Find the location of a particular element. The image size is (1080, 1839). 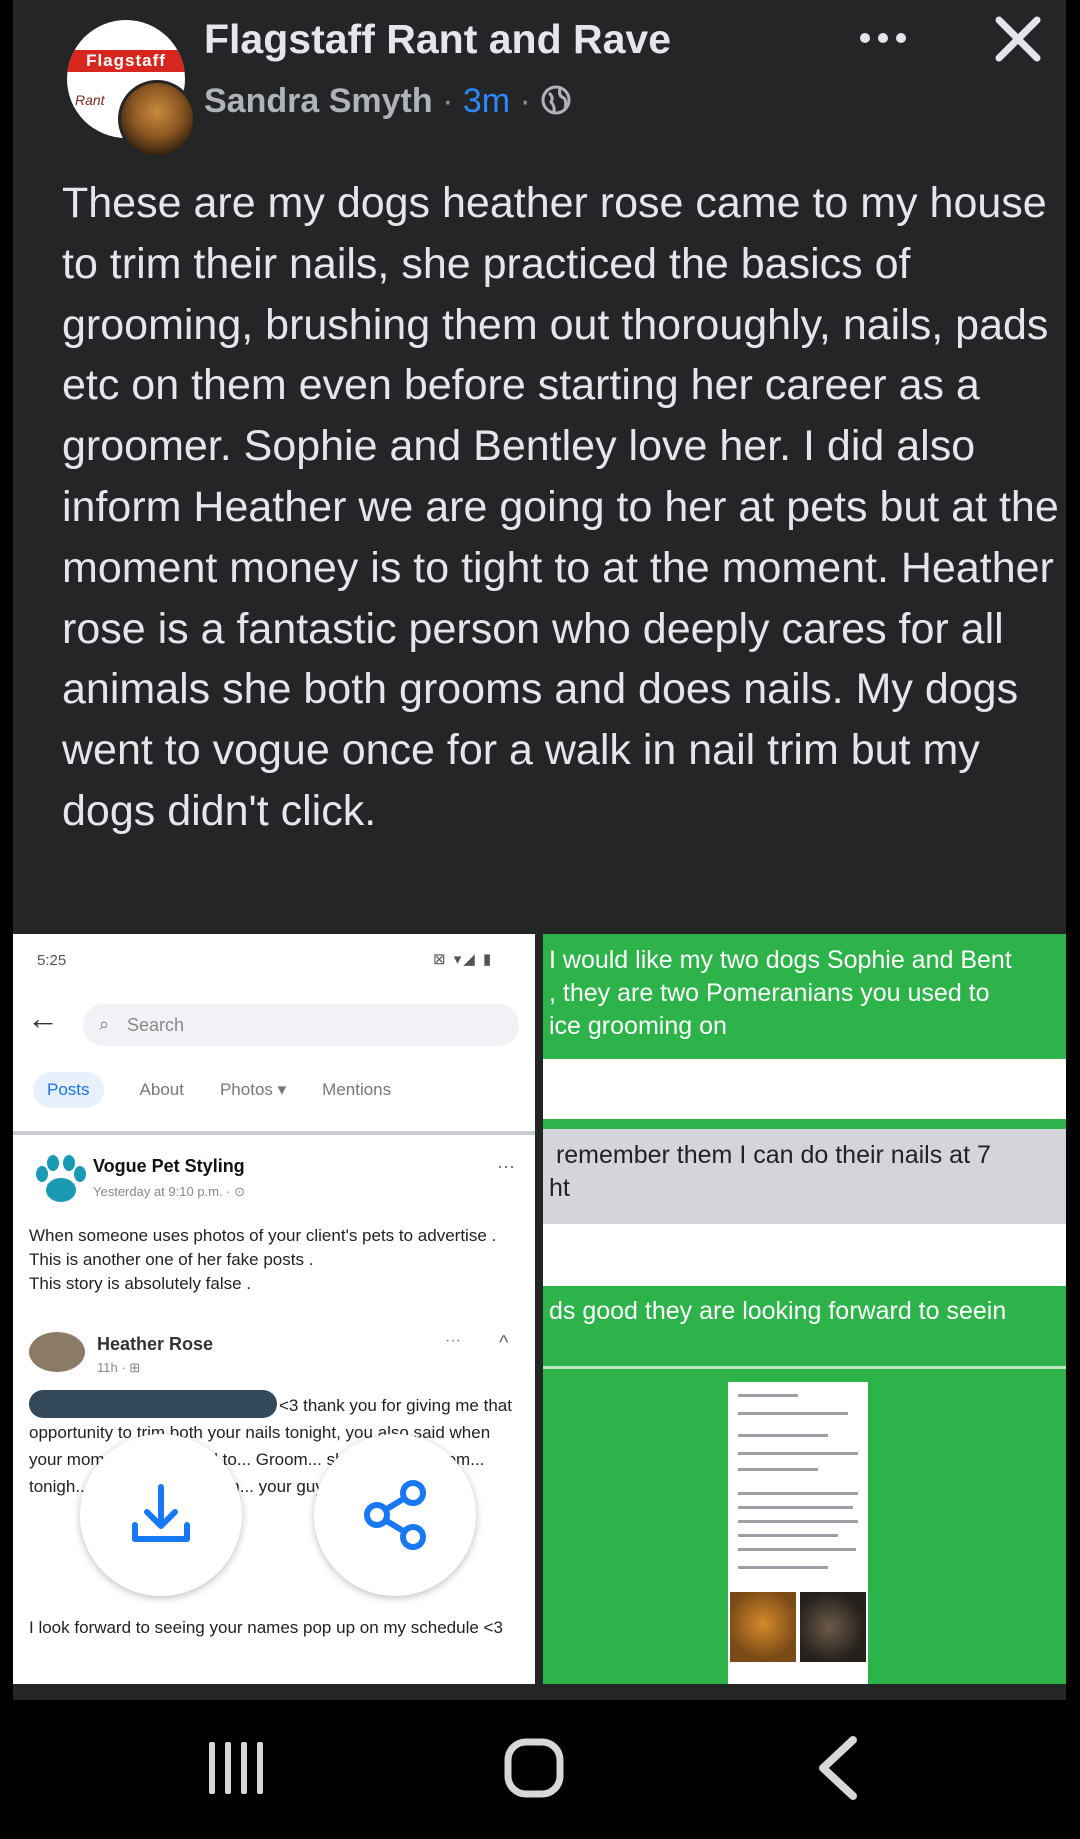

page-post-menu: ··· is located at coordinates (506, 1166).